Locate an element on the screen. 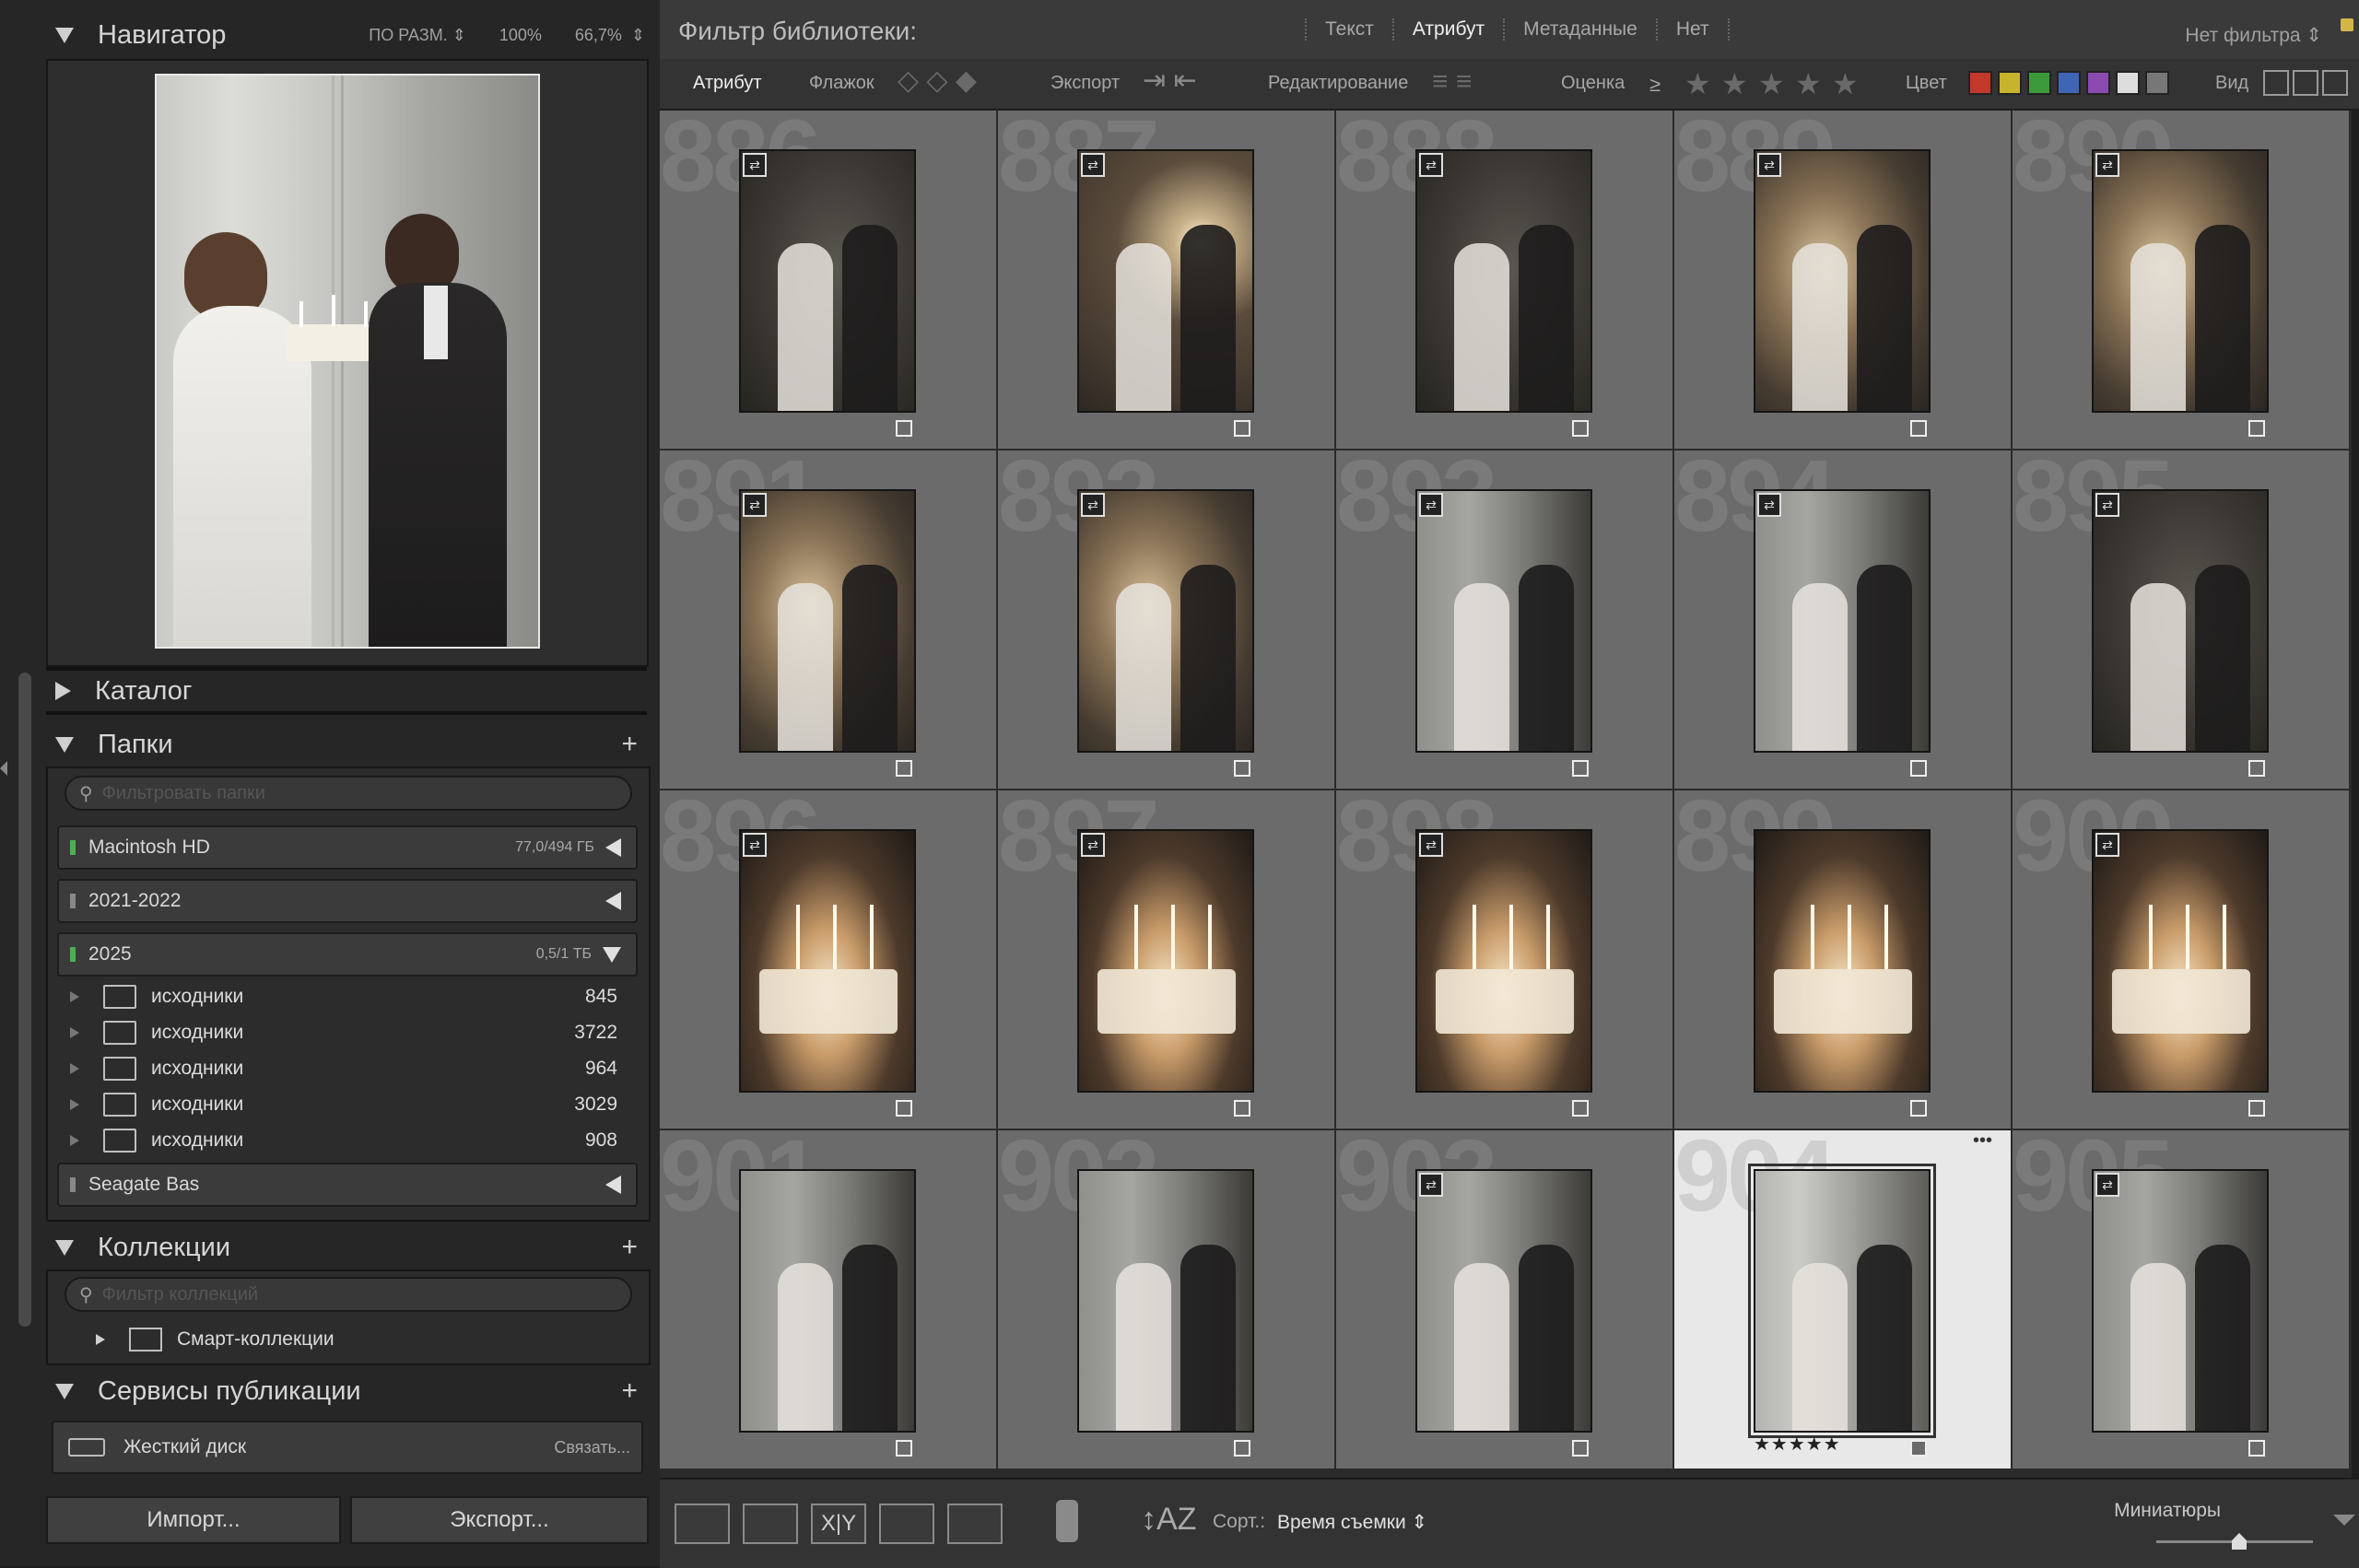 This screenshot has height=1568, width=2359. thumbnail-cell: 890⇄ is located at coordinates (2181, 280).